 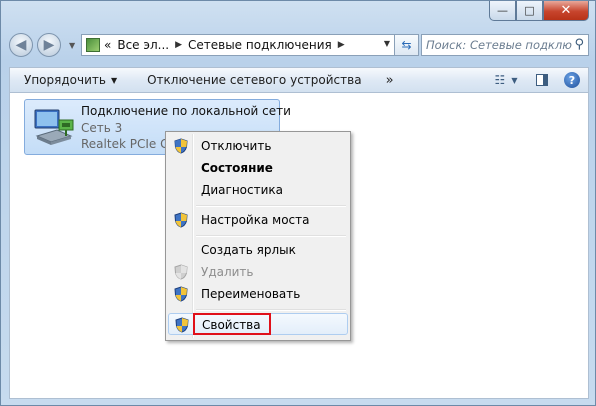 I want to click on back-button: ◀, so click(x=21, y=45).